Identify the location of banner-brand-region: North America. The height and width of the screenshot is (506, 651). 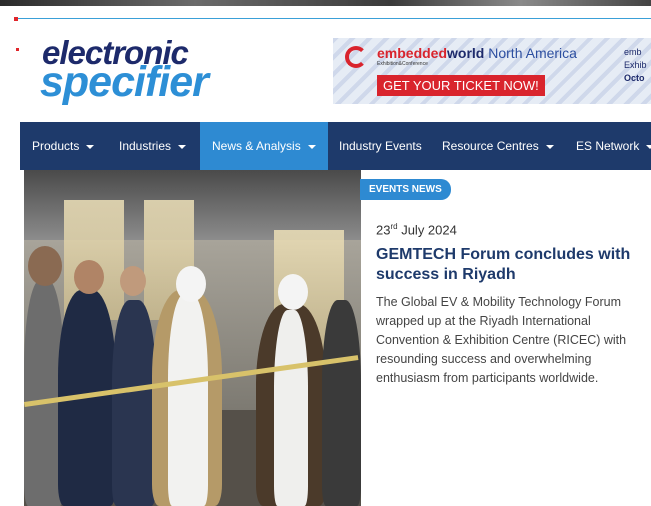
(530, 53).